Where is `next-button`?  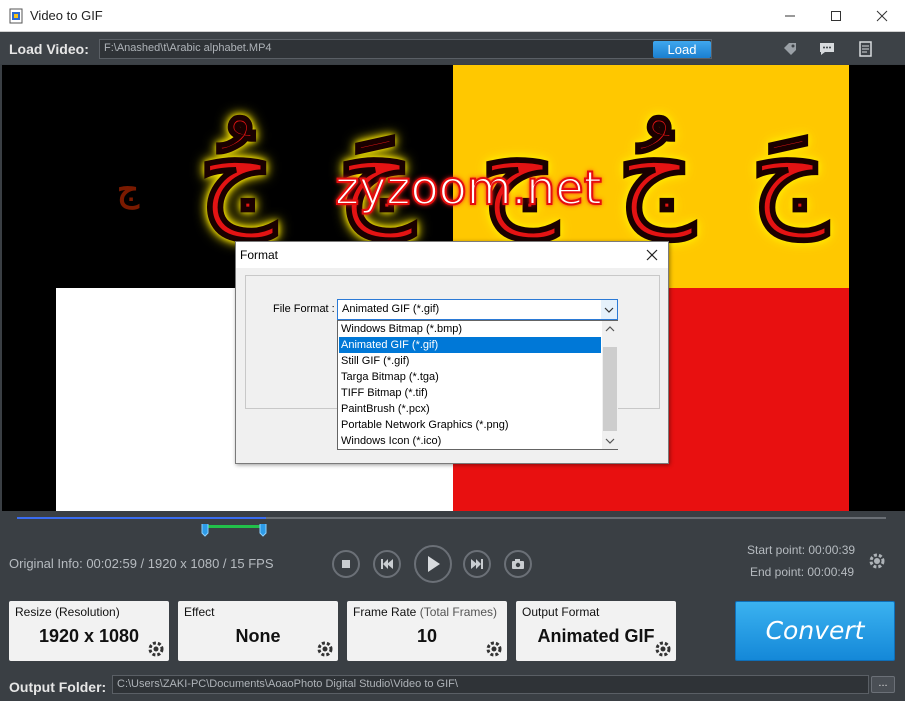
next-button is located at coordinates (477, 564).